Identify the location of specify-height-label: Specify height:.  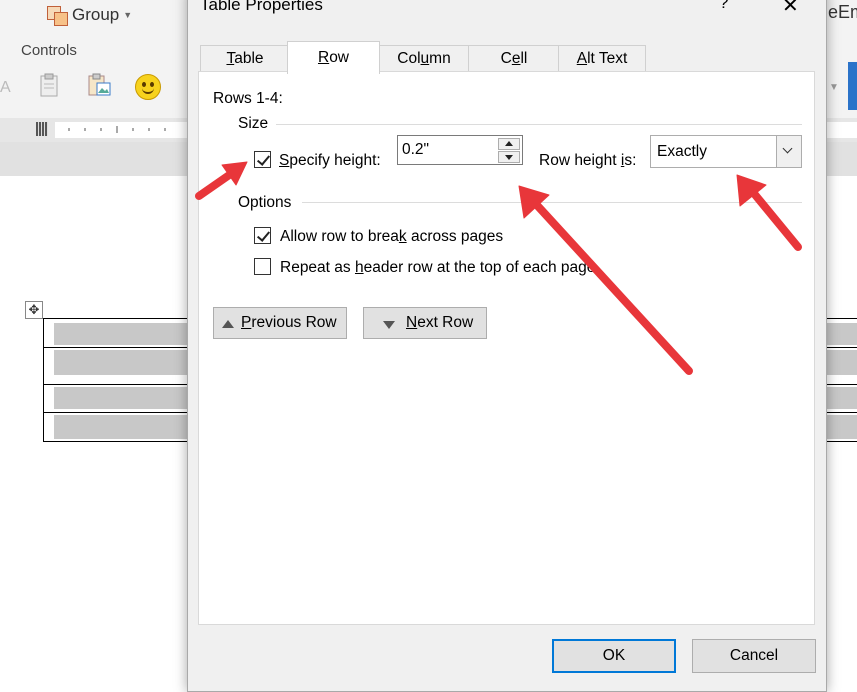
(330, 161).